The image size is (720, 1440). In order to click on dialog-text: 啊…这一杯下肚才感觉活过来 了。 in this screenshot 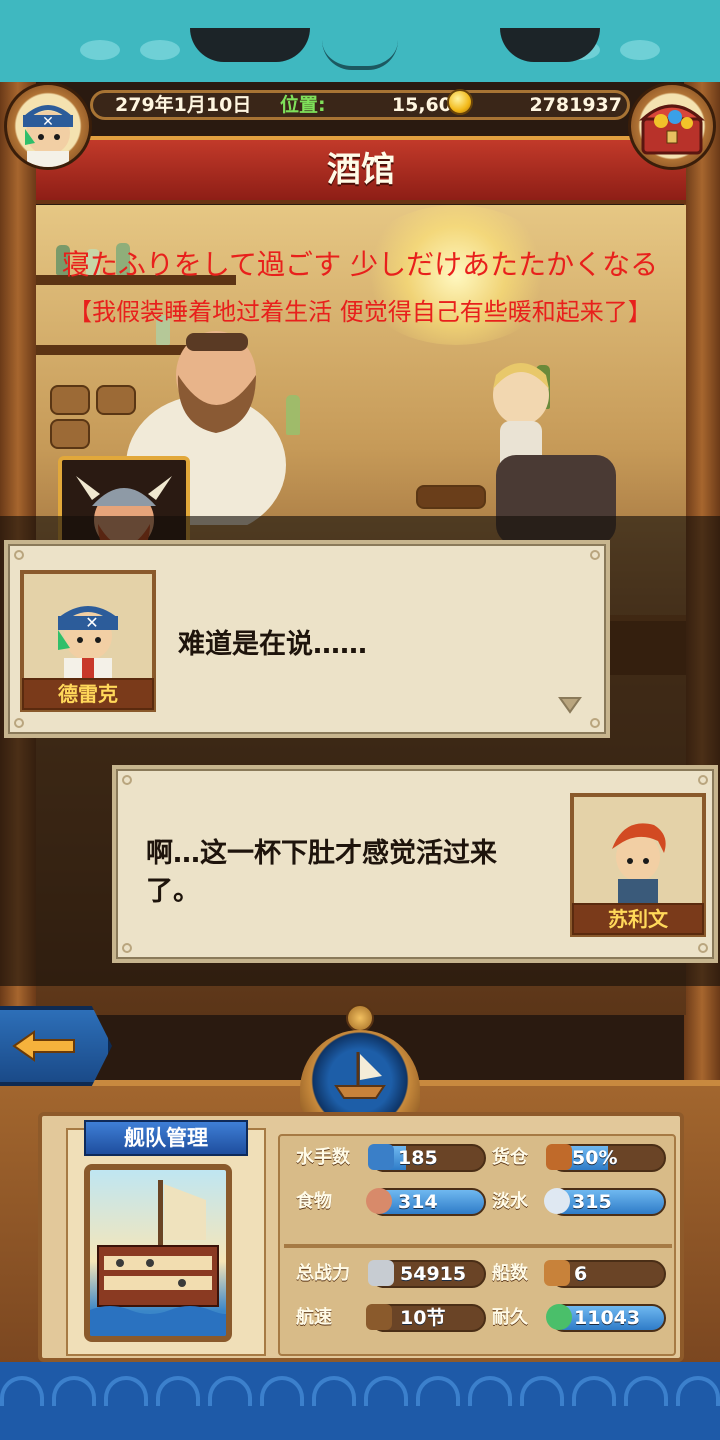, I will do `click(351, 875)`.